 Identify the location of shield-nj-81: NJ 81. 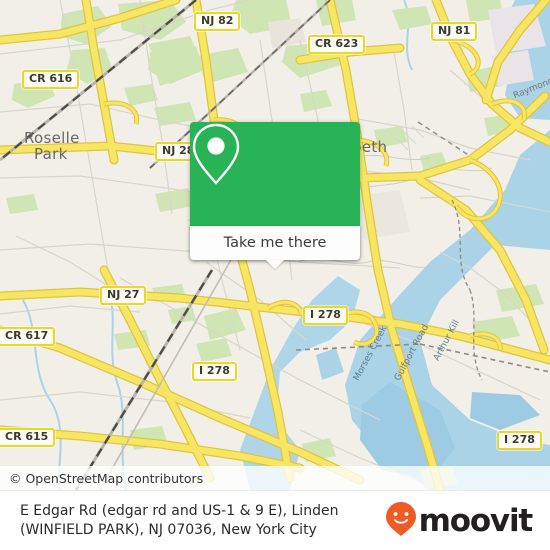
(454, 31).